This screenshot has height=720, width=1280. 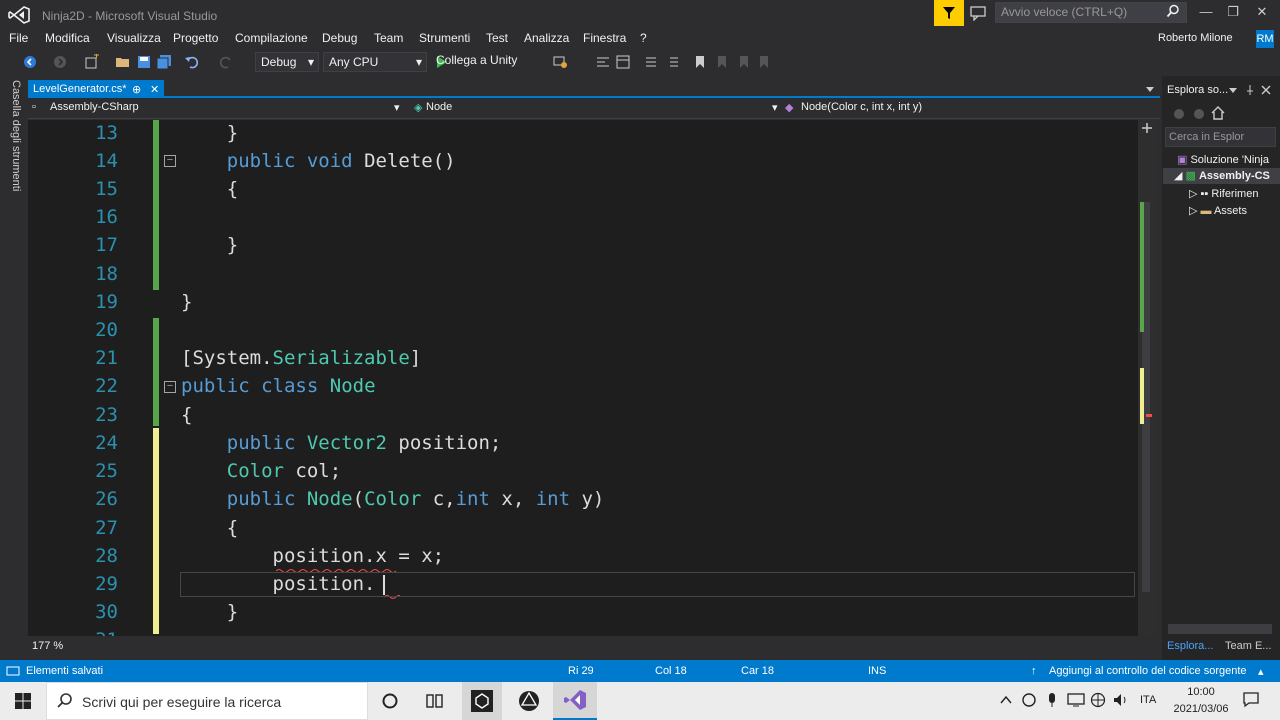 I want to click on bookmark-next-icon, so click(x=744, y=62).